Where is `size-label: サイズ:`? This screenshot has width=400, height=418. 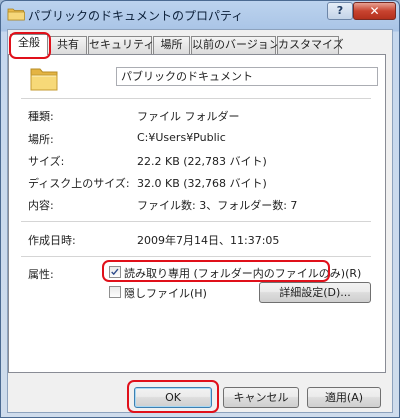
size-label: サイズ: is located at coordinates (46, 161).